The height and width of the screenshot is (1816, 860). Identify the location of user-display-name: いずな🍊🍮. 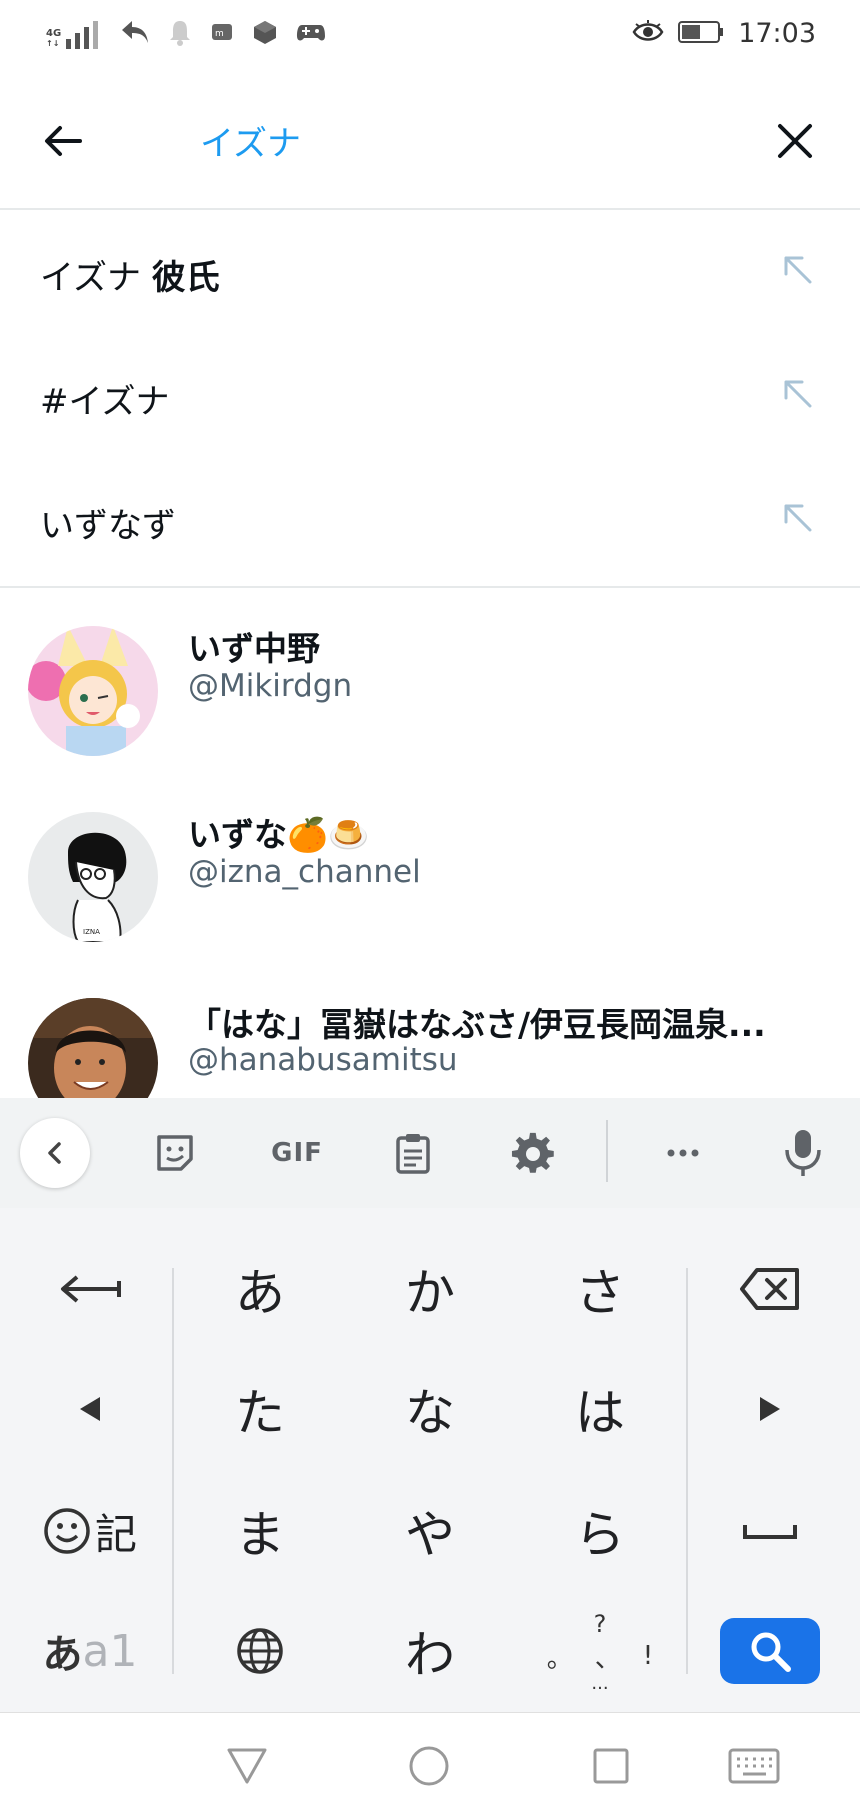
(279, 834).